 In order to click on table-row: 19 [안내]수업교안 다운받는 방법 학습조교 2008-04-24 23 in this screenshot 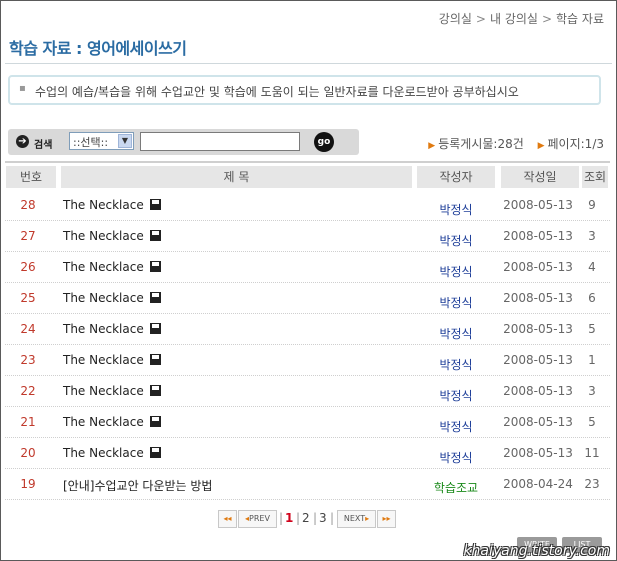, I will do `click(307, 484)`.